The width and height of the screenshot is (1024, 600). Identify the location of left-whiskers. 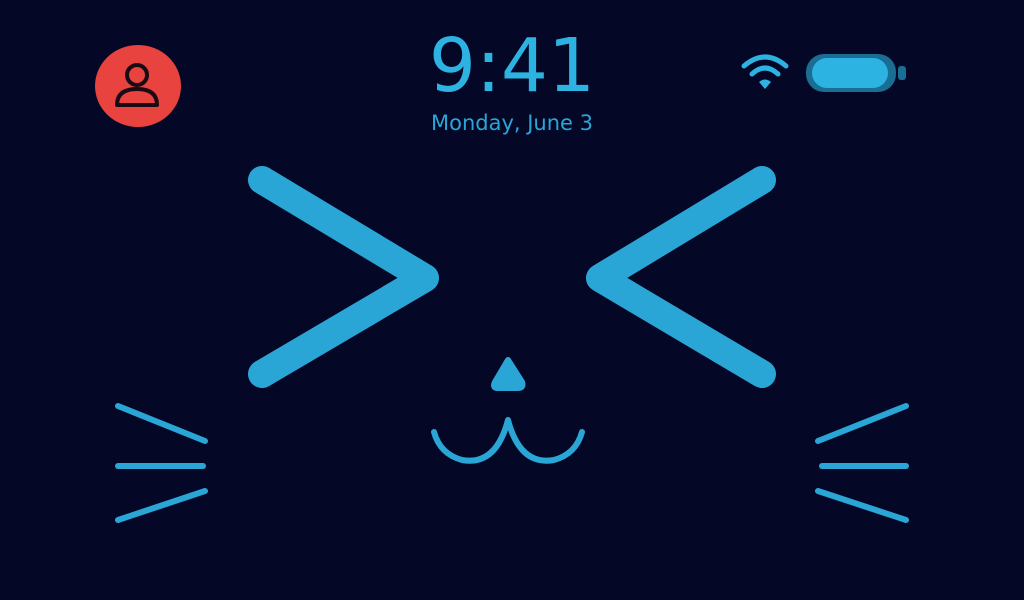
(161, 463).